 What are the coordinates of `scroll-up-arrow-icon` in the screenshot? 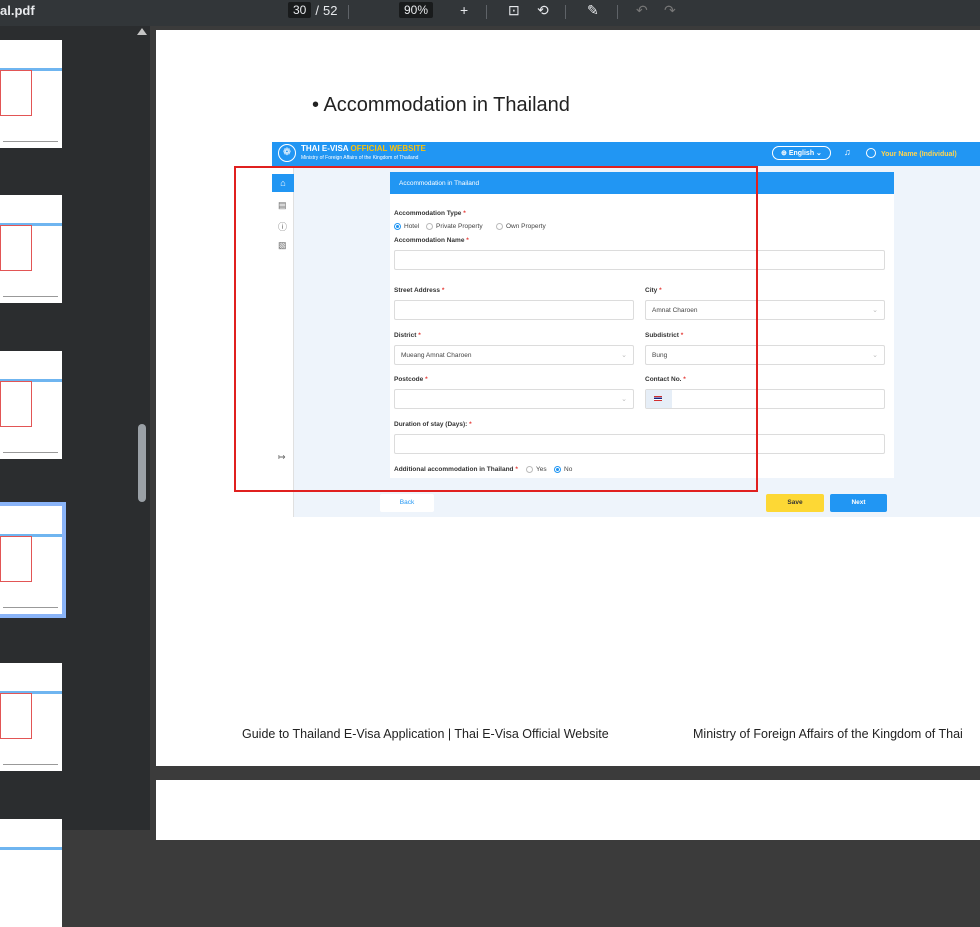 It's located at (142, 31).